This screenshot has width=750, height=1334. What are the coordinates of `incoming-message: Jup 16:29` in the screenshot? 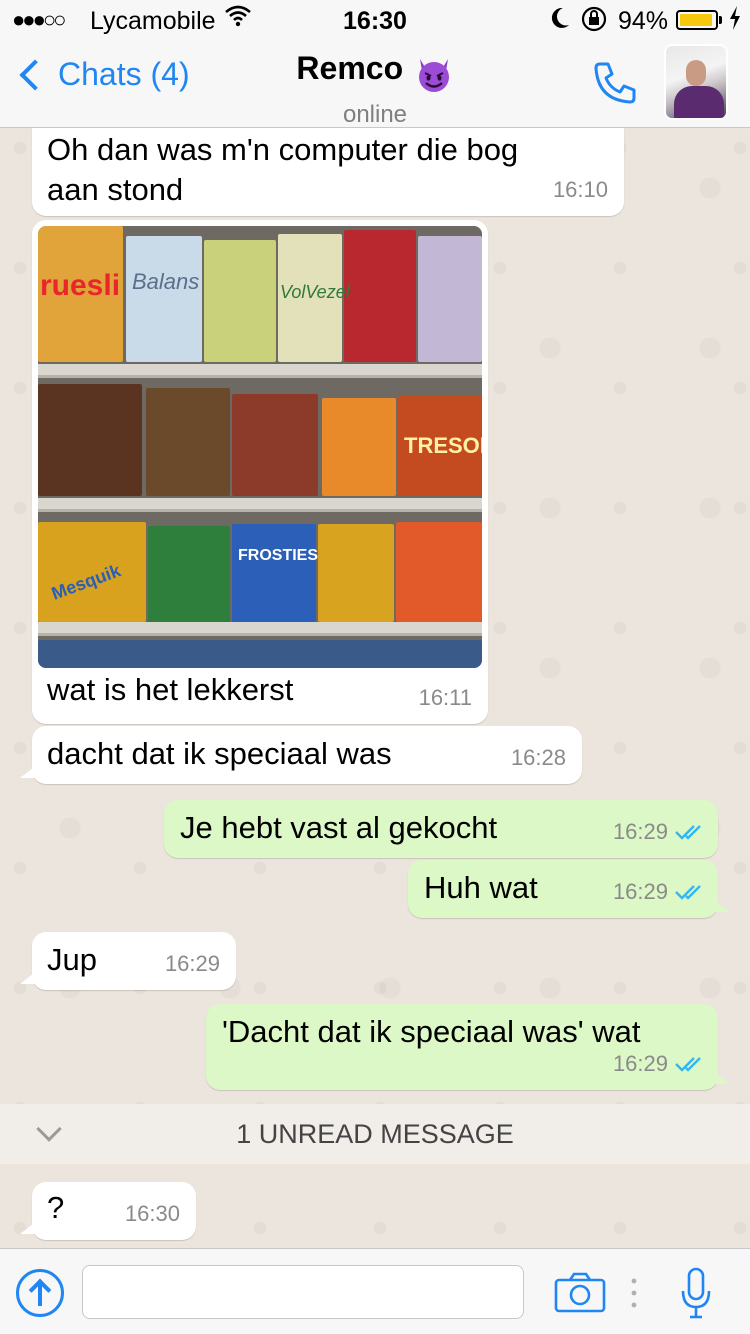 It's located at (128, 961).